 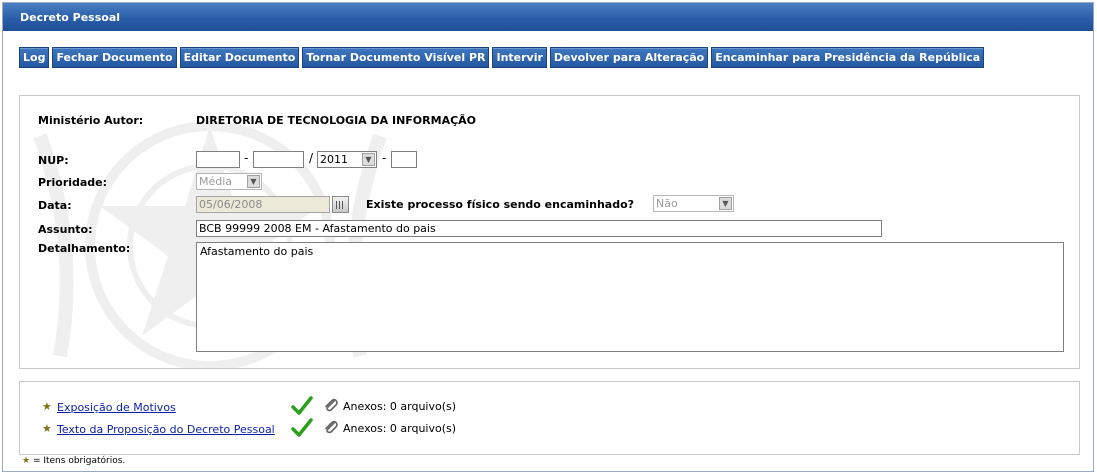 I want to click on star-icon: ★, so click(x=26, y=461).